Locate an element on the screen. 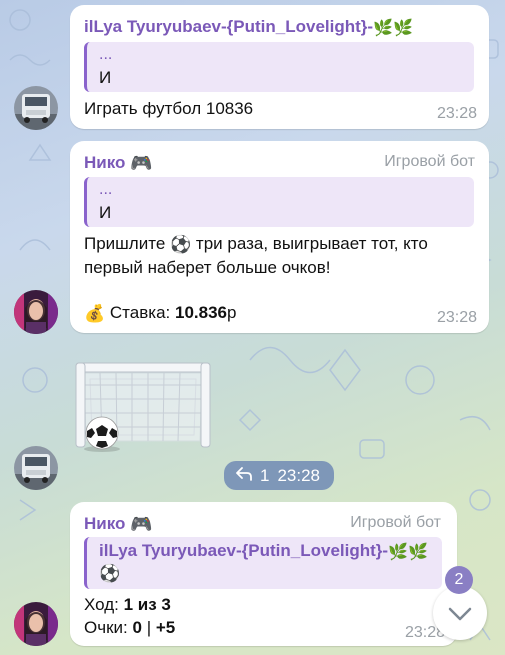 This screenshot has height=655, width=505. sender-name: ilLya Tyuryubaev-{Putin_Lovelight}- is located at coordinates (228, 26).